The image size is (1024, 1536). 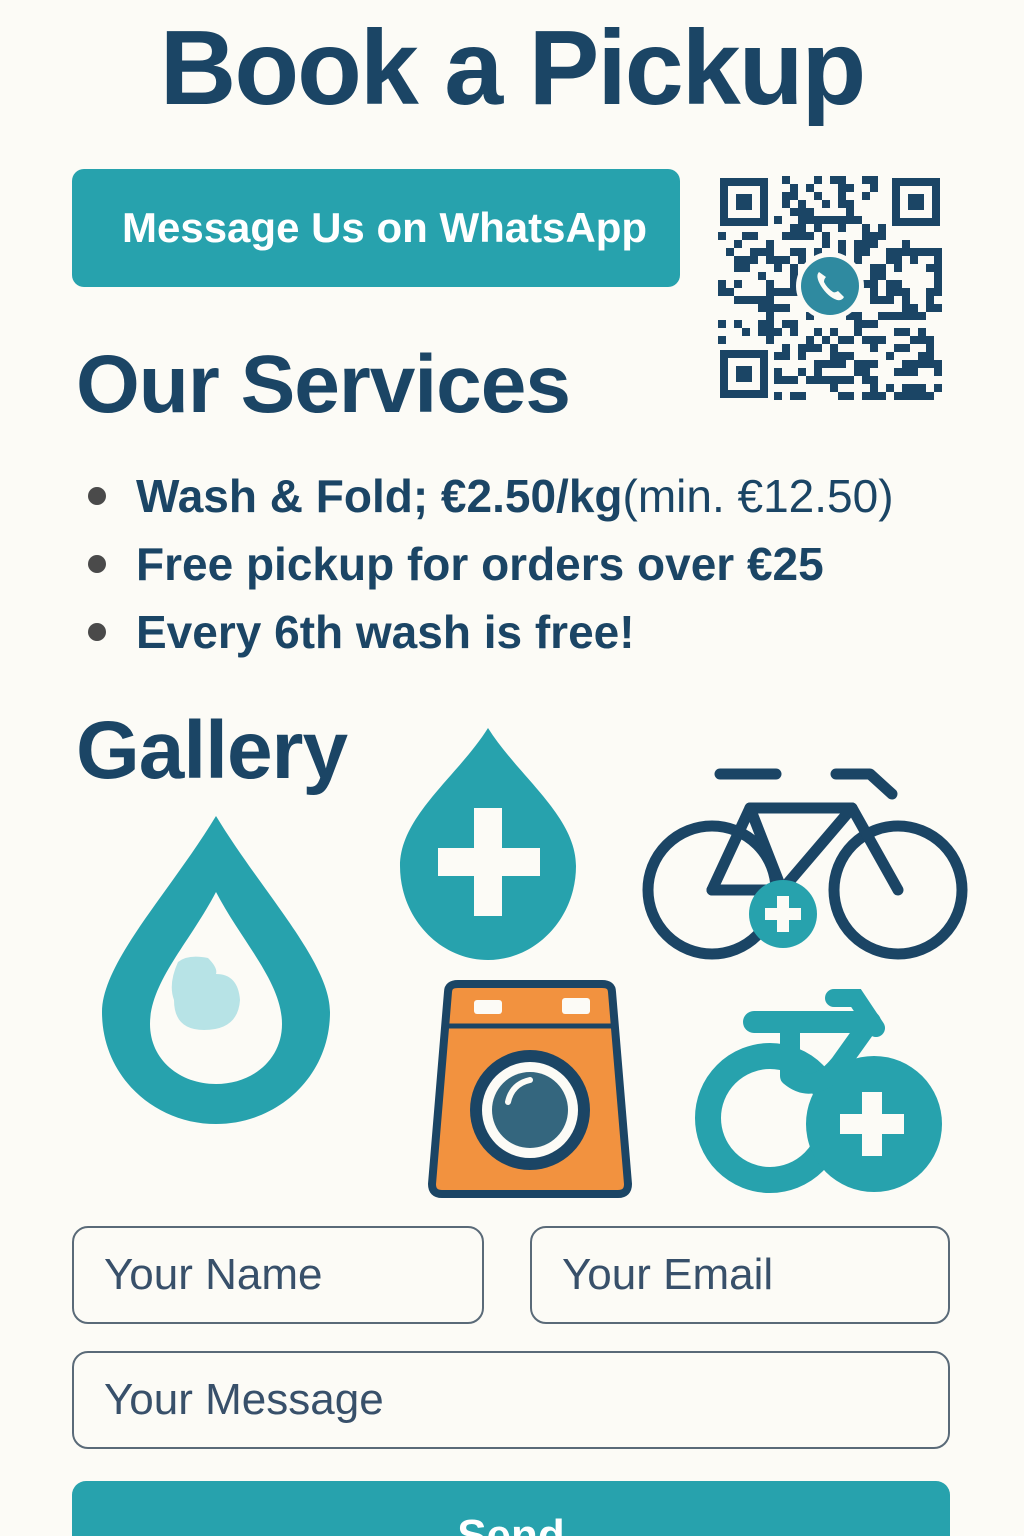 What do you see at coordinates (511, 1400) in the screenshot?
I see `message-field` at bounding box center [511, 1400].